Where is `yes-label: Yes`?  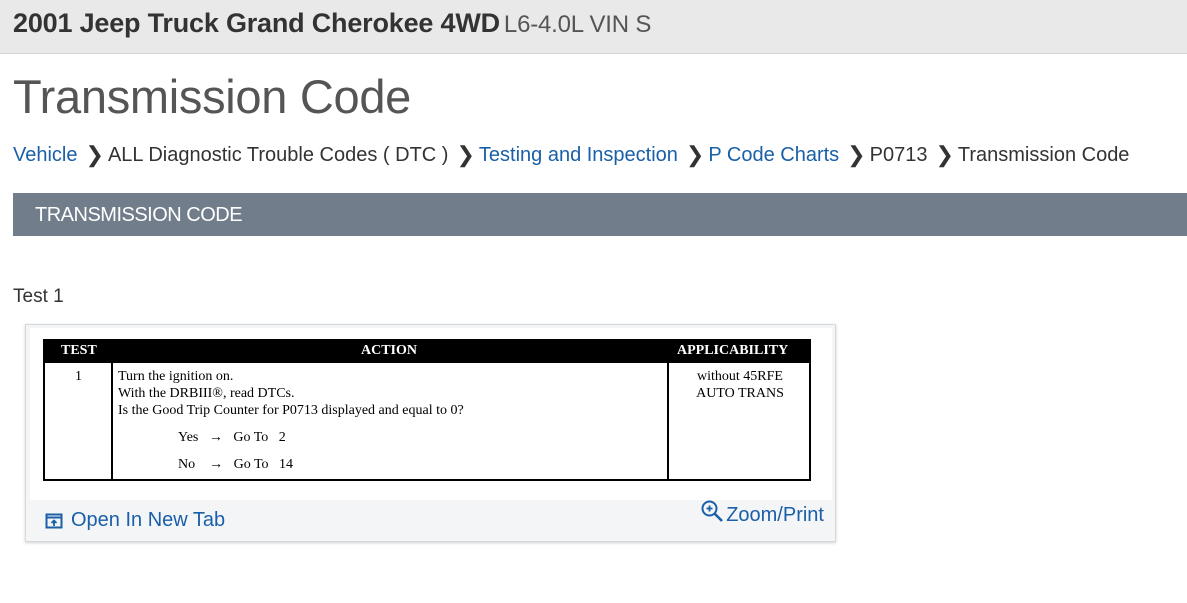
yes-label: Yes is located at coordinates (188, 437).